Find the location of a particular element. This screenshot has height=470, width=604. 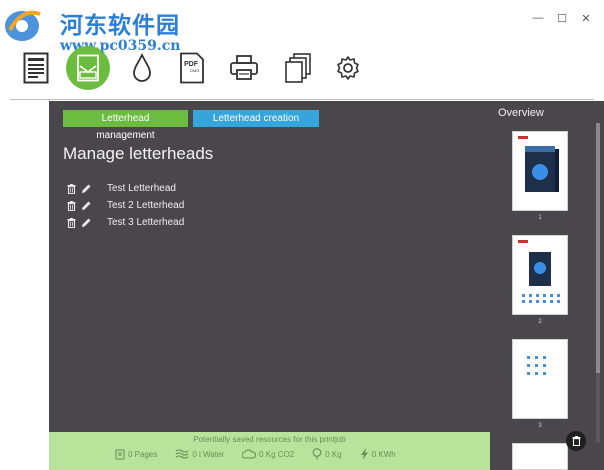

copies-button is located at coordinates (298, 68).